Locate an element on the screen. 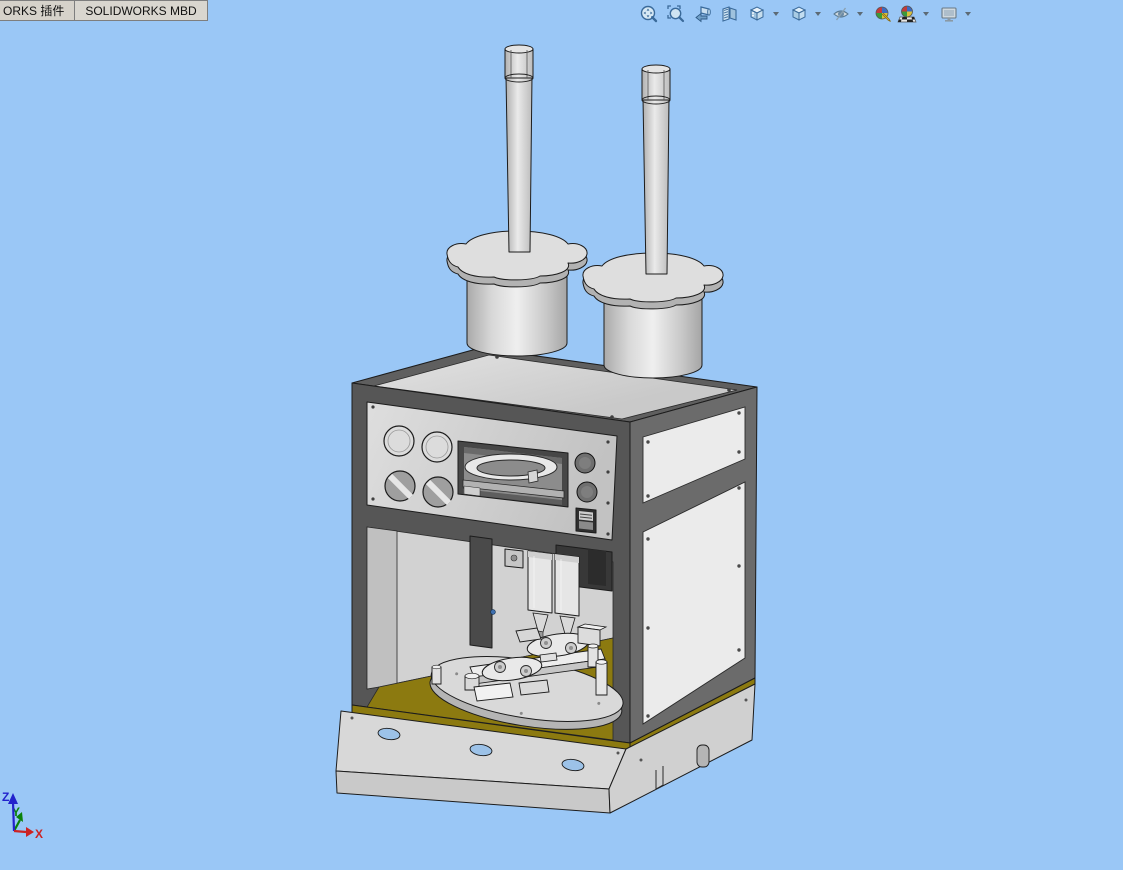  view-settings-button is located at coordinates (949, 14).